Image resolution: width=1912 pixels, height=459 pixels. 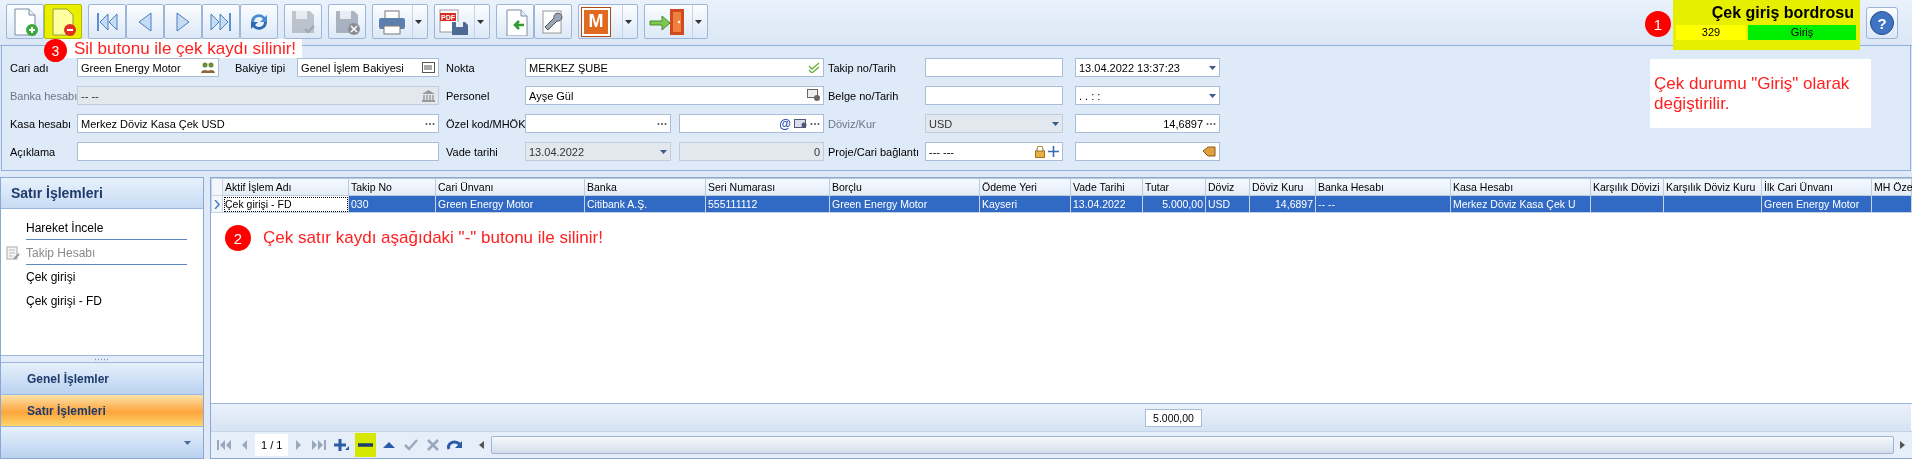 What do you see at coordinates (863, 95) in the screenshot?
I see `field-label: Belge no/Tarih` at bounding box center [863, 95].